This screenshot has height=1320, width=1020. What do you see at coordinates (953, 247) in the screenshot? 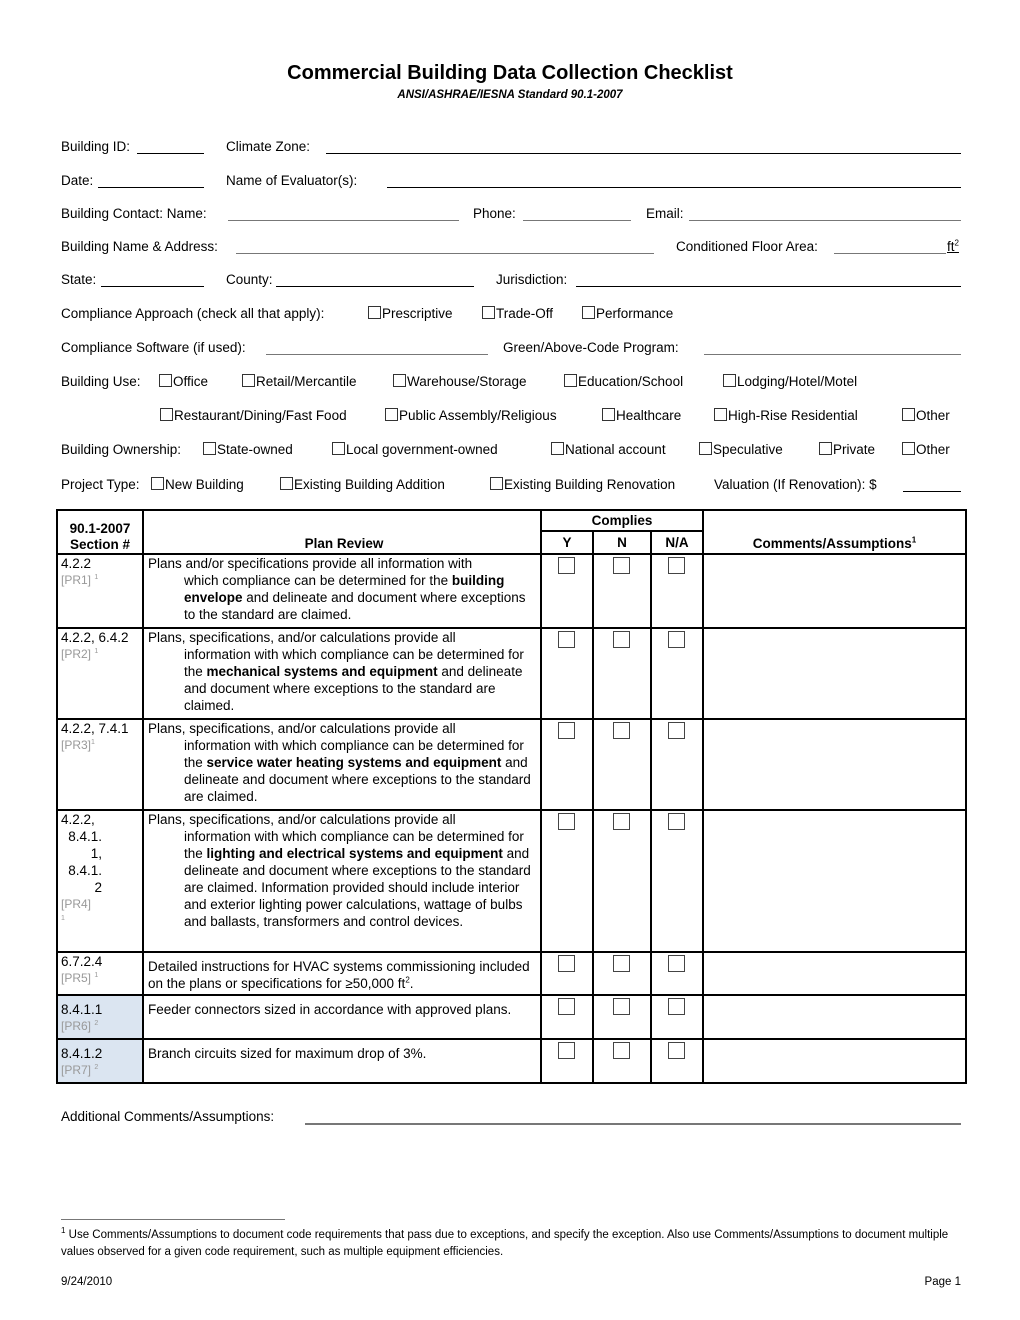
I see `floor-area-unit: ft2` at bounding box center [953, 247].